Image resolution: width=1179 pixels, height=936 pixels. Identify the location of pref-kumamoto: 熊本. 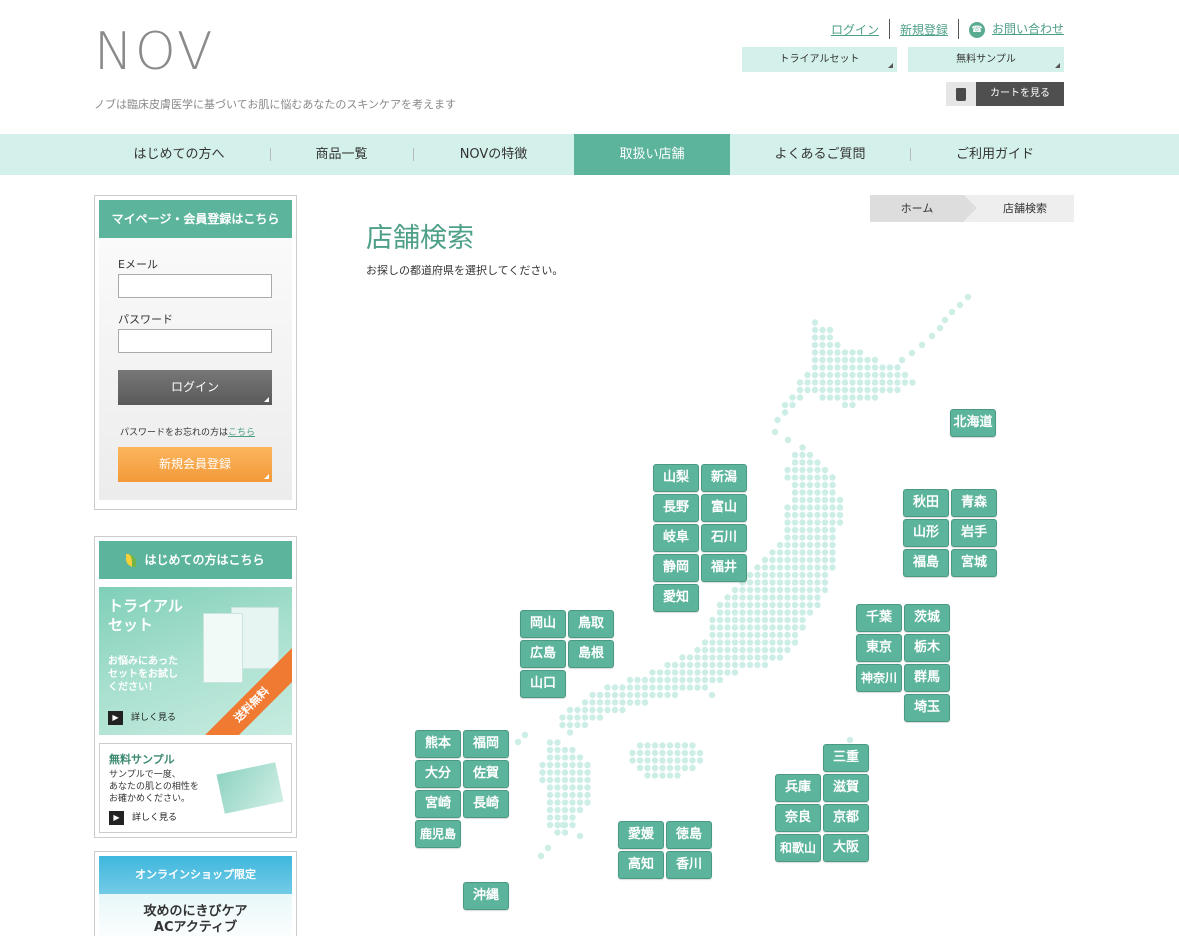
(438, 744).